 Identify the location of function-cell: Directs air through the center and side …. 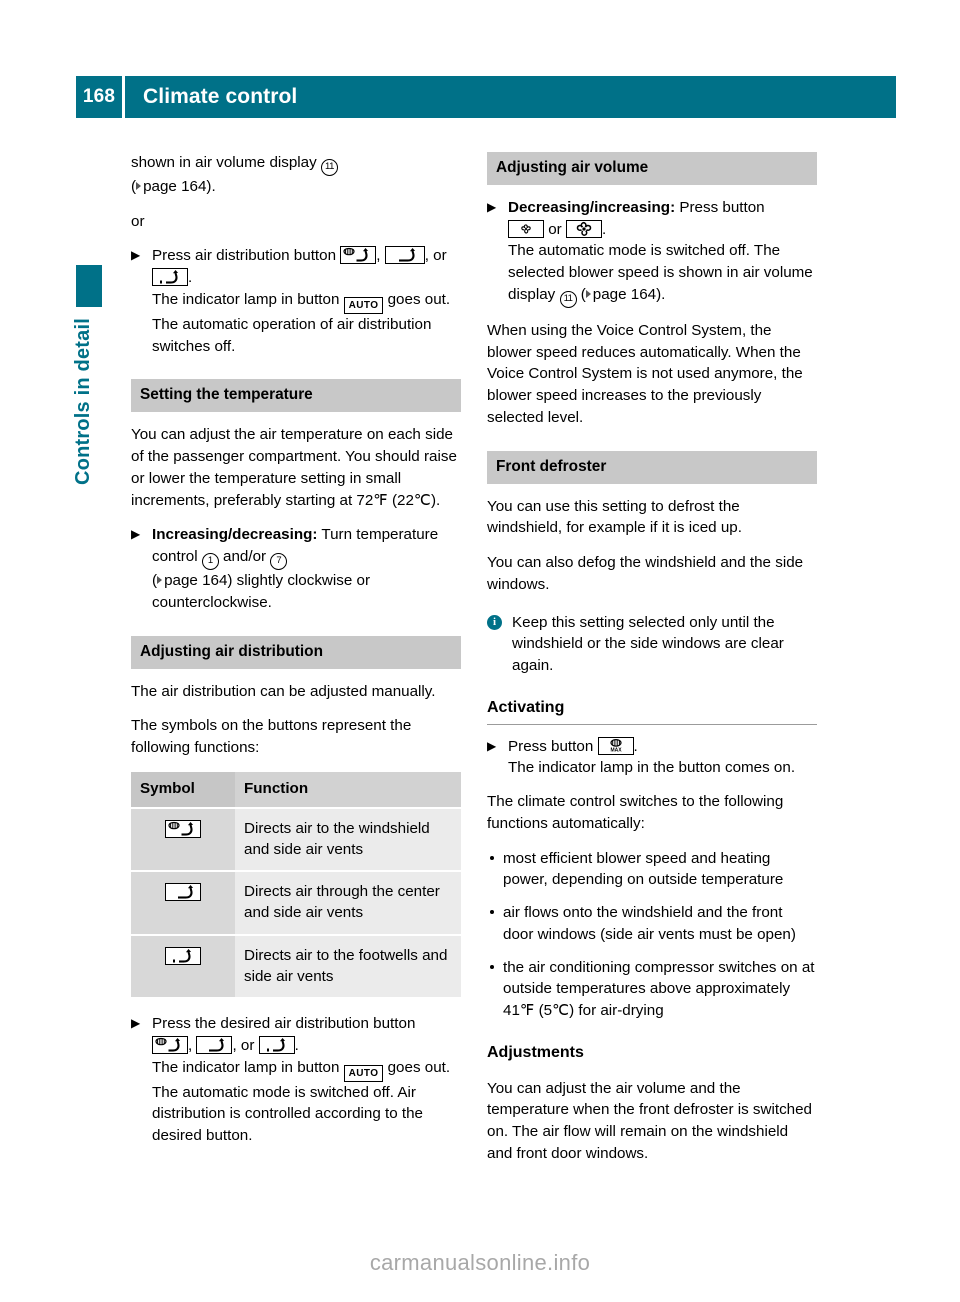
(348, 902).